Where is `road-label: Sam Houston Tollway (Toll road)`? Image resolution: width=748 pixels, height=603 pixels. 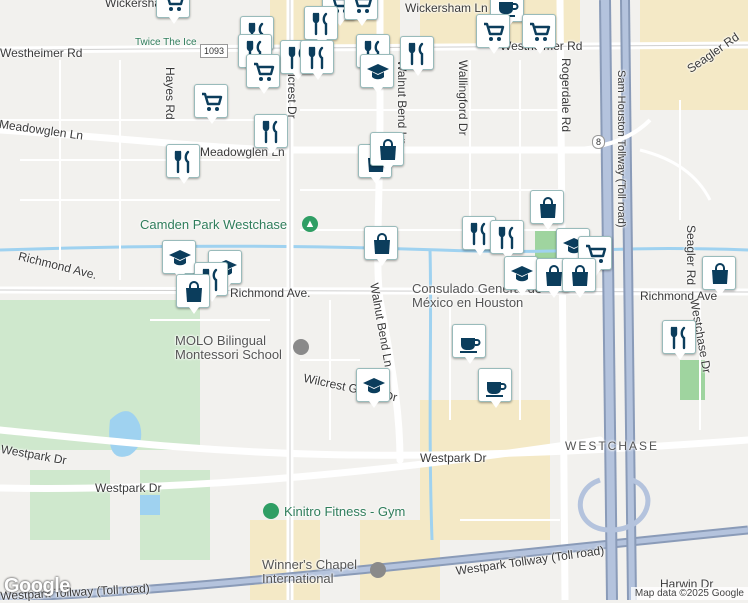
road-label: Sam Houston Tollway (Toll road) is located at coordinates (621, 149).